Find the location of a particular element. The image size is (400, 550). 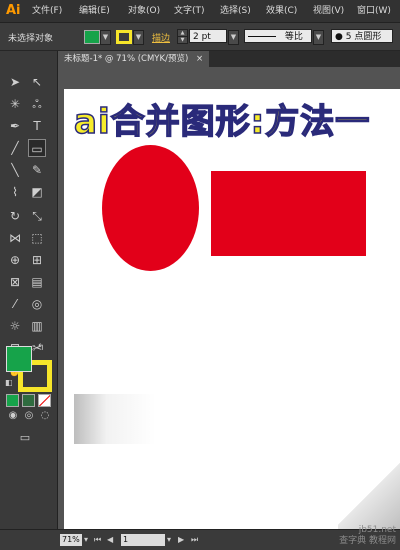

close-icon: × is located at coordinates (199, 59).